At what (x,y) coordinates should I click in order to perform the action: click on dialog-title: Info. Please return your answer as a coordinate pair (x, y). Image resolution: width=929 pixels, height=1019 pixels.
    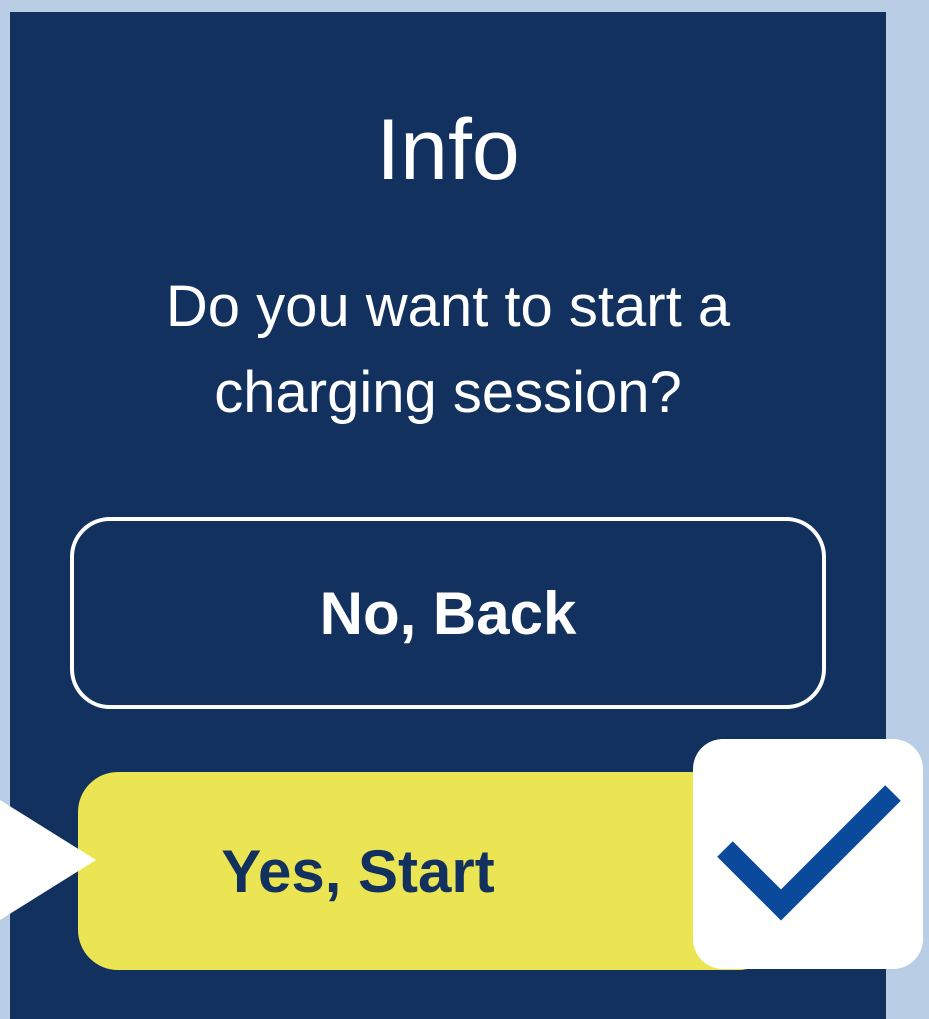
    Looking at the image, I should click on (448, 150).